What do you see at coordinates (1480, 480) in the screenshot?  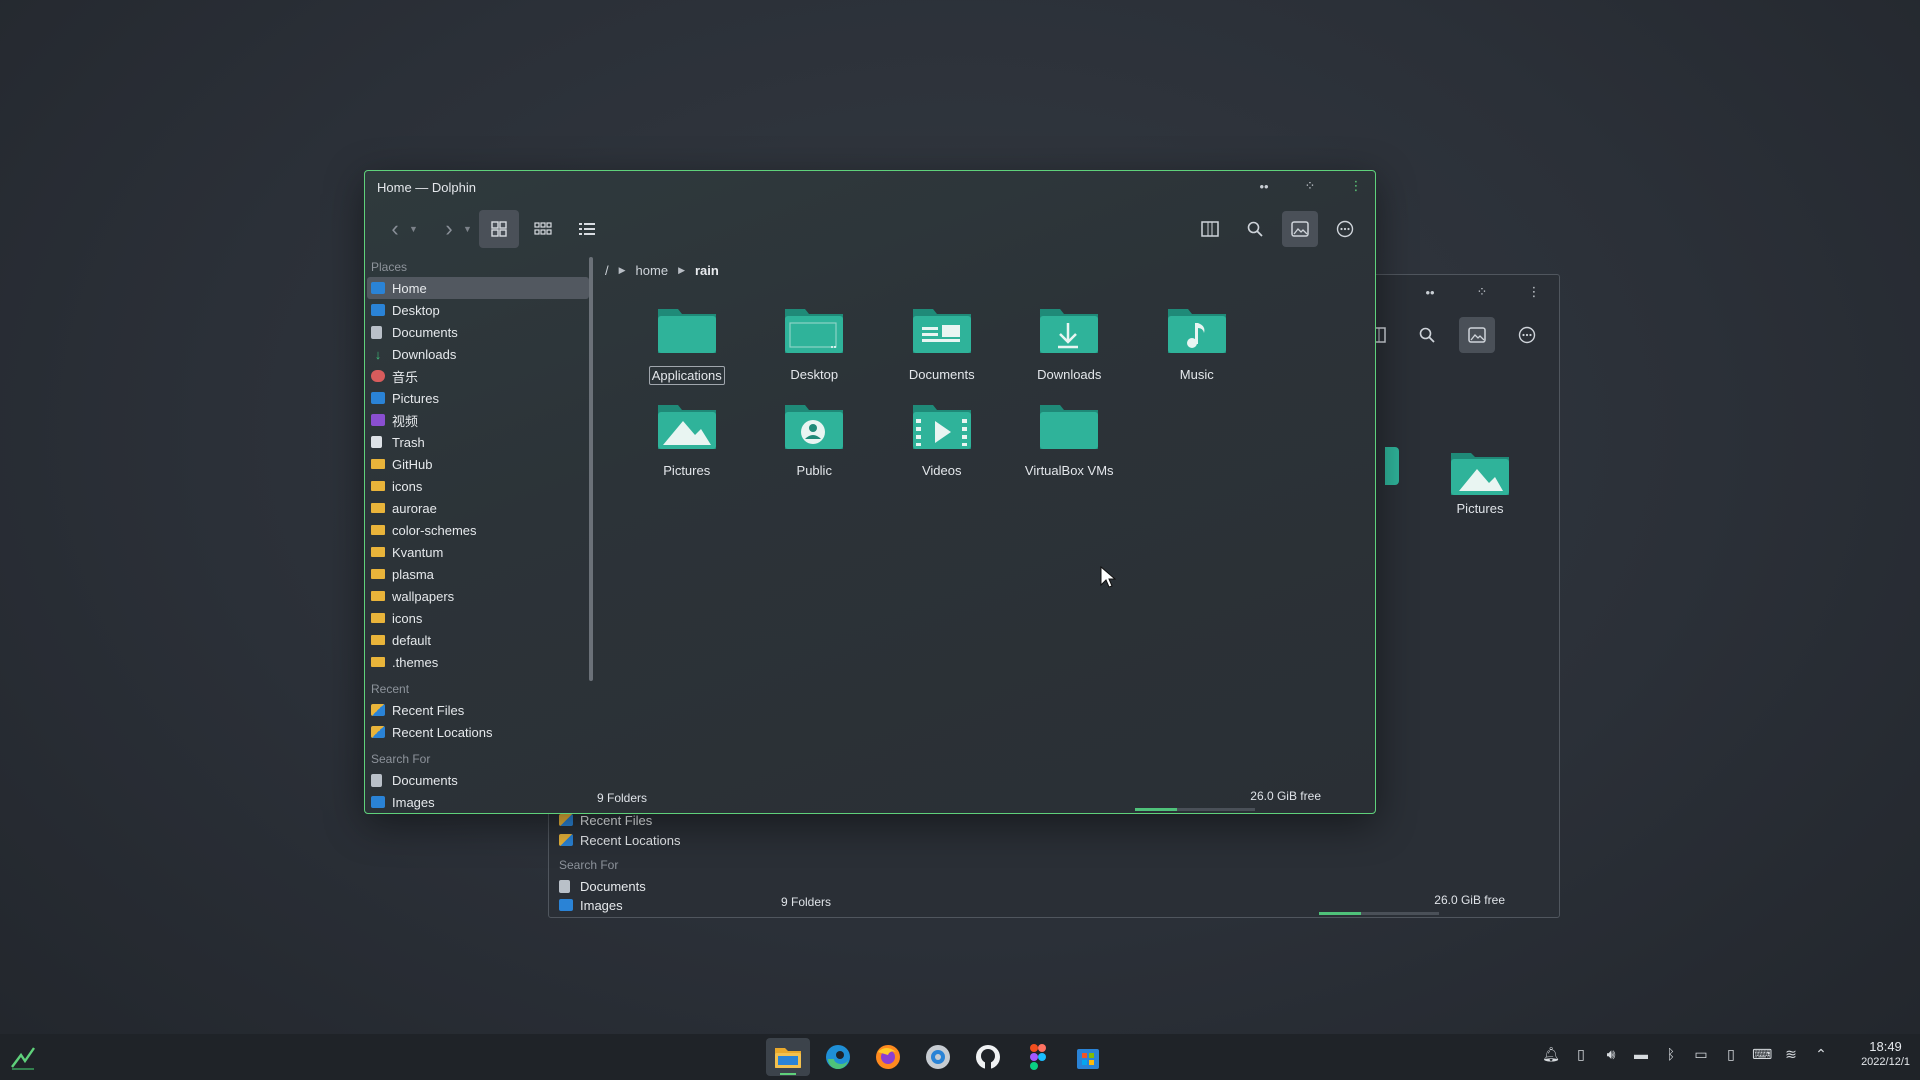 I see `bg-folder-item: Pictures` at bounding box center [1480, 480].